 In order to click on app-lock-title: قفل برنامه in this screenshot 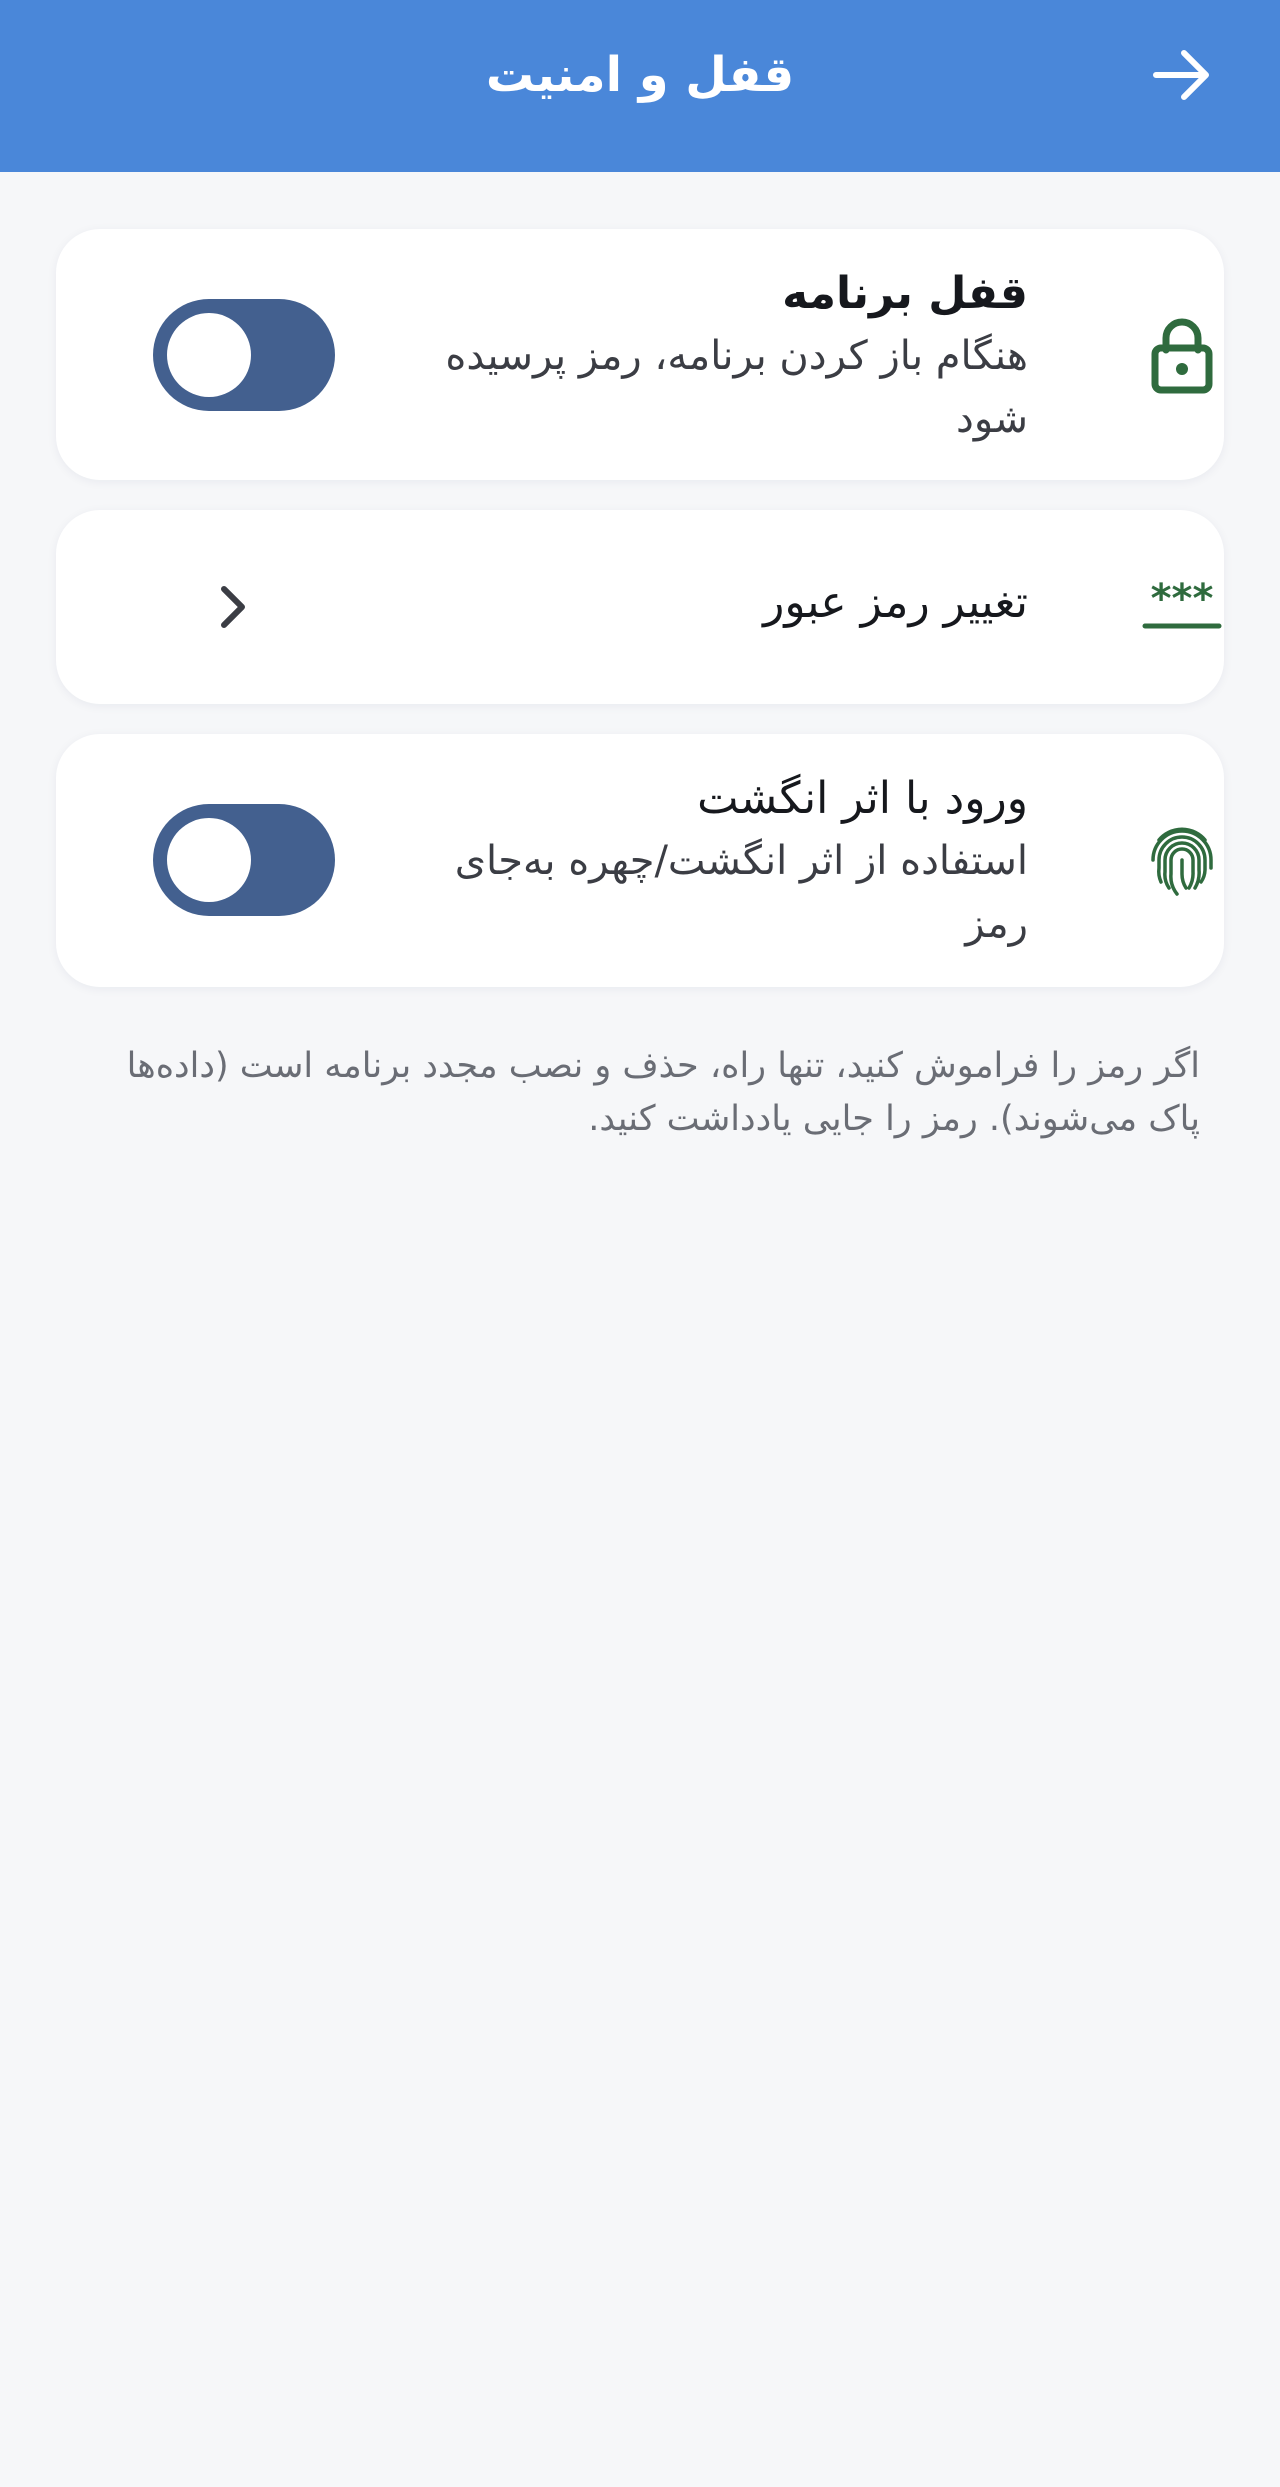, I will do `click(905, 293)`.